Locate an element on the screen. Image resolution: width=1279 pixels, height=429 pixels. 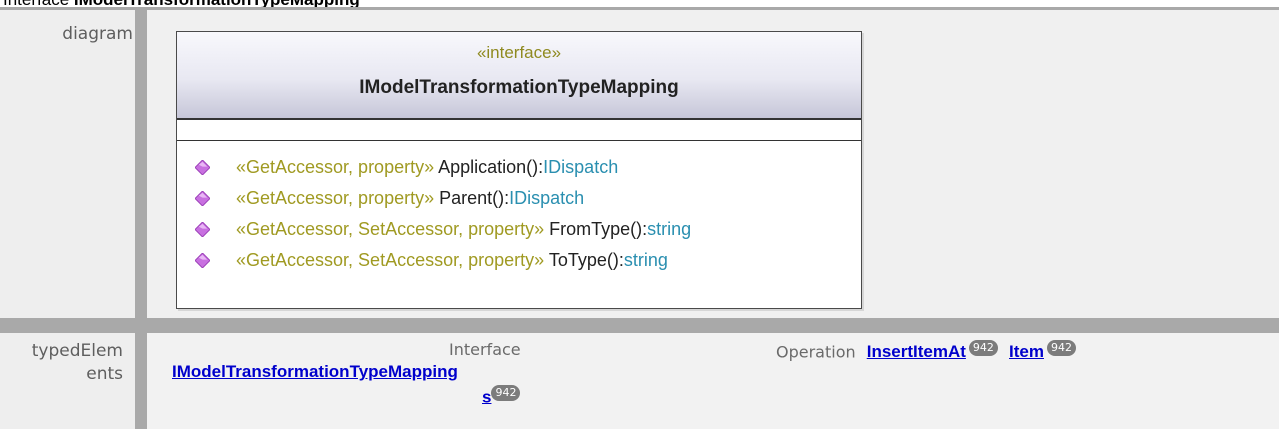
item-link: Item is located at coordinates (1026, 351).